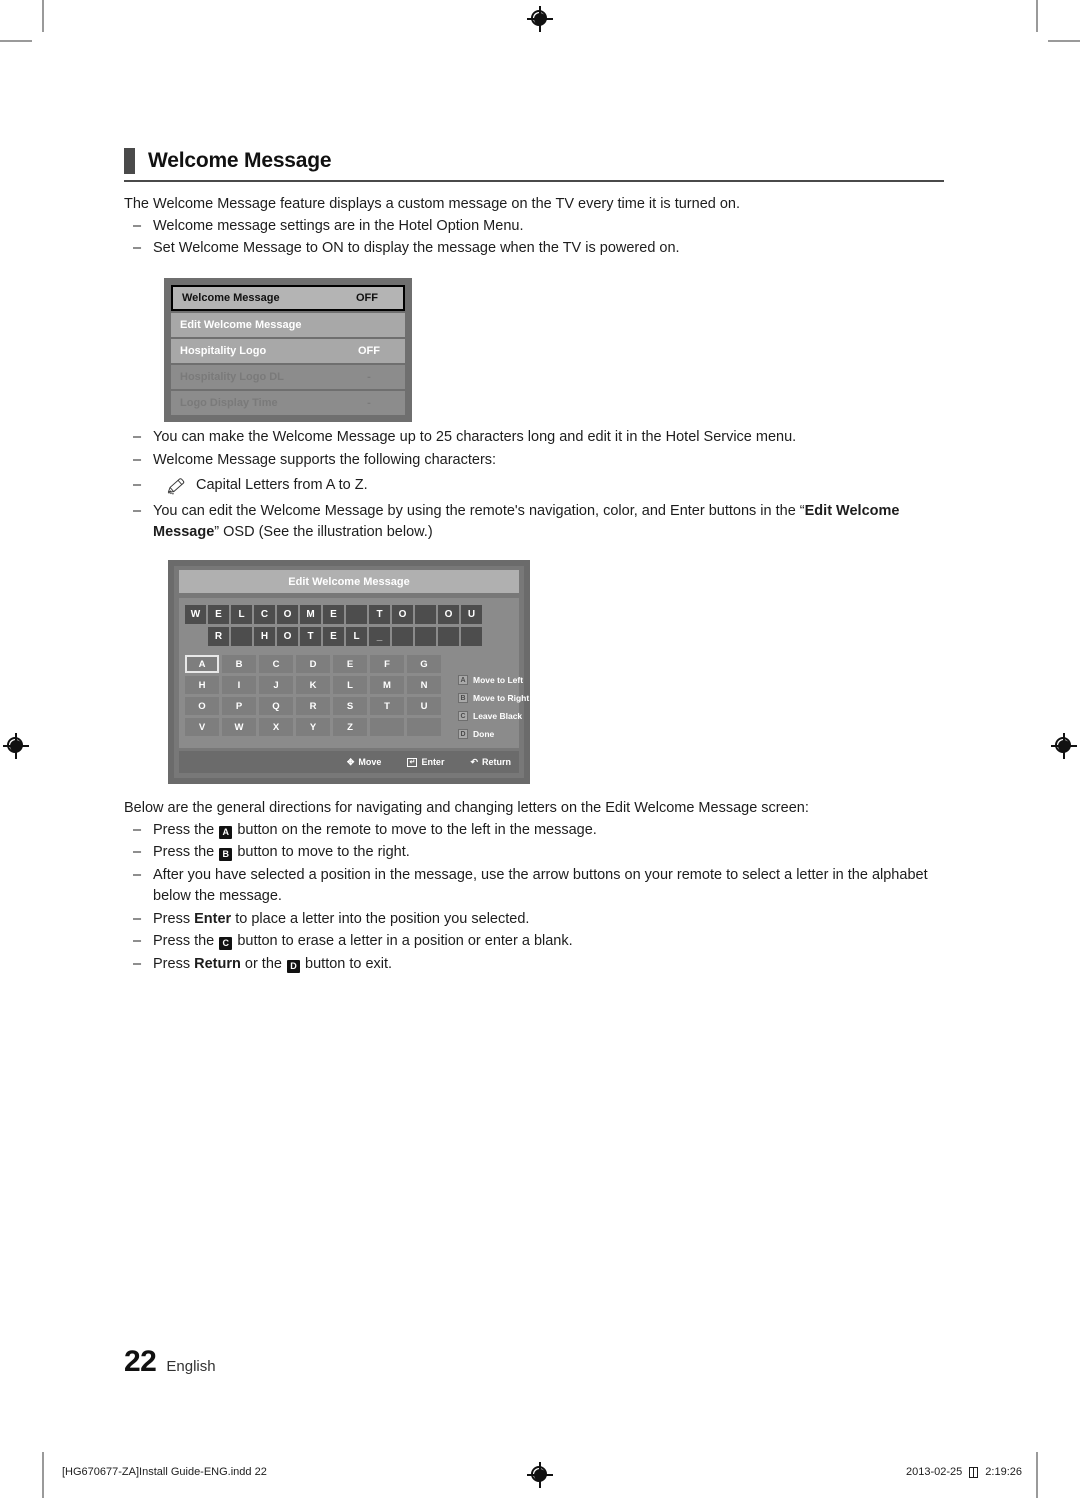  Describe the element at coordinates (202, 664) in the screenshot. I see `keyboard-key-a: A` at that location.